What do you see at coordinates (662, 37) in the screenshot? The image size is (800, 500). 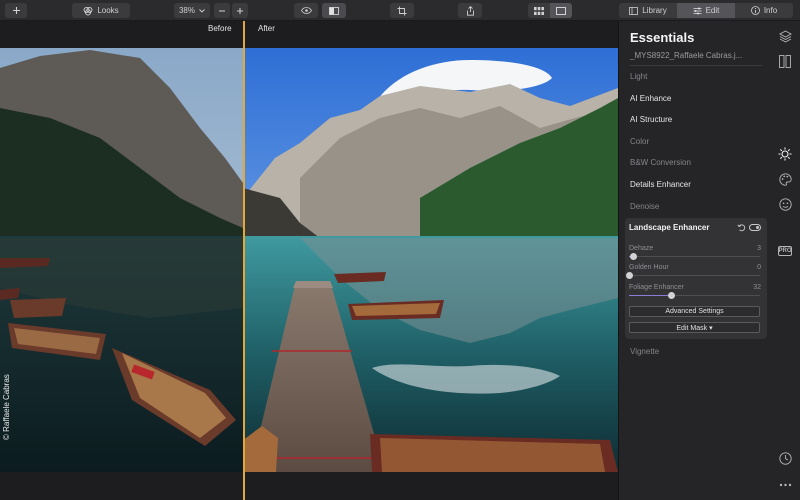 I see `panel-title: Essentials` at bounding box center [662, 37].